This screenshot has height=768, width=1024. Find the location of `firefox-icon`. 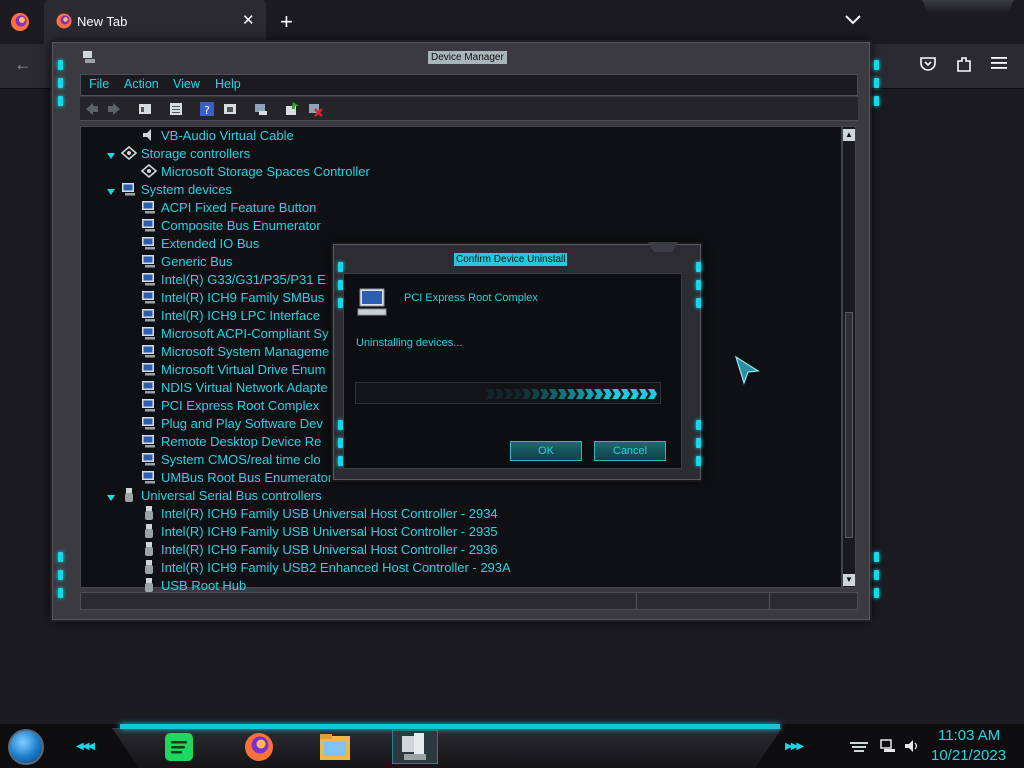

firefox-icon is located at coordinates (259, 747).